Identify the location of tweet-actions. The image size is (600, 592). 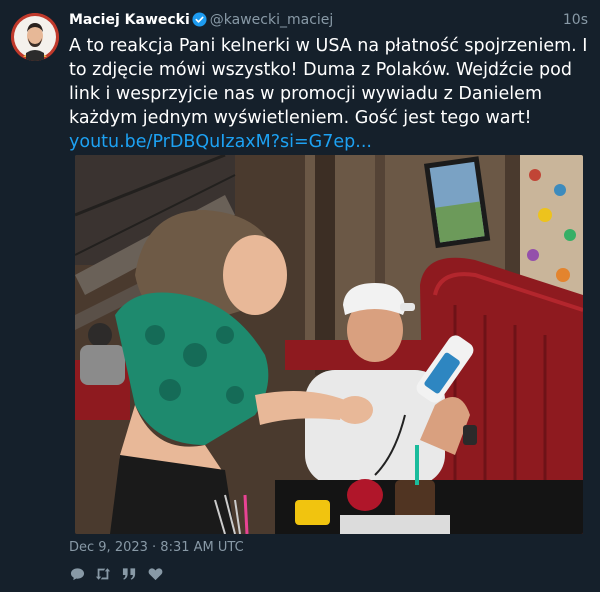
(116, 574).